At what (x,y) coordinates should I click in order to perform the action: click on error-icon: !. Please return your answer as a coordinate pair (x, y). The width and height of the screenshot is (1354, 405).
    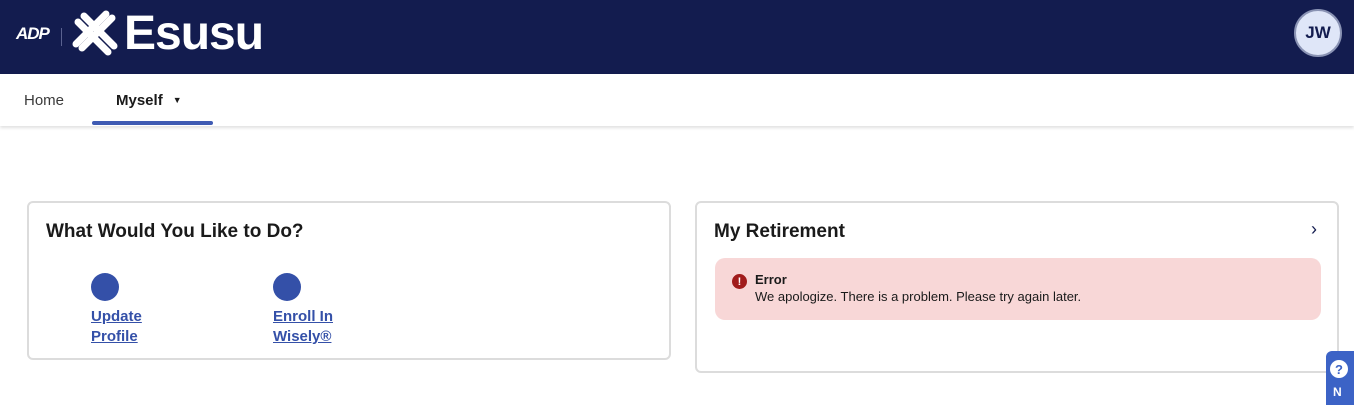
    Looking at the image, I should click on (739, 281).